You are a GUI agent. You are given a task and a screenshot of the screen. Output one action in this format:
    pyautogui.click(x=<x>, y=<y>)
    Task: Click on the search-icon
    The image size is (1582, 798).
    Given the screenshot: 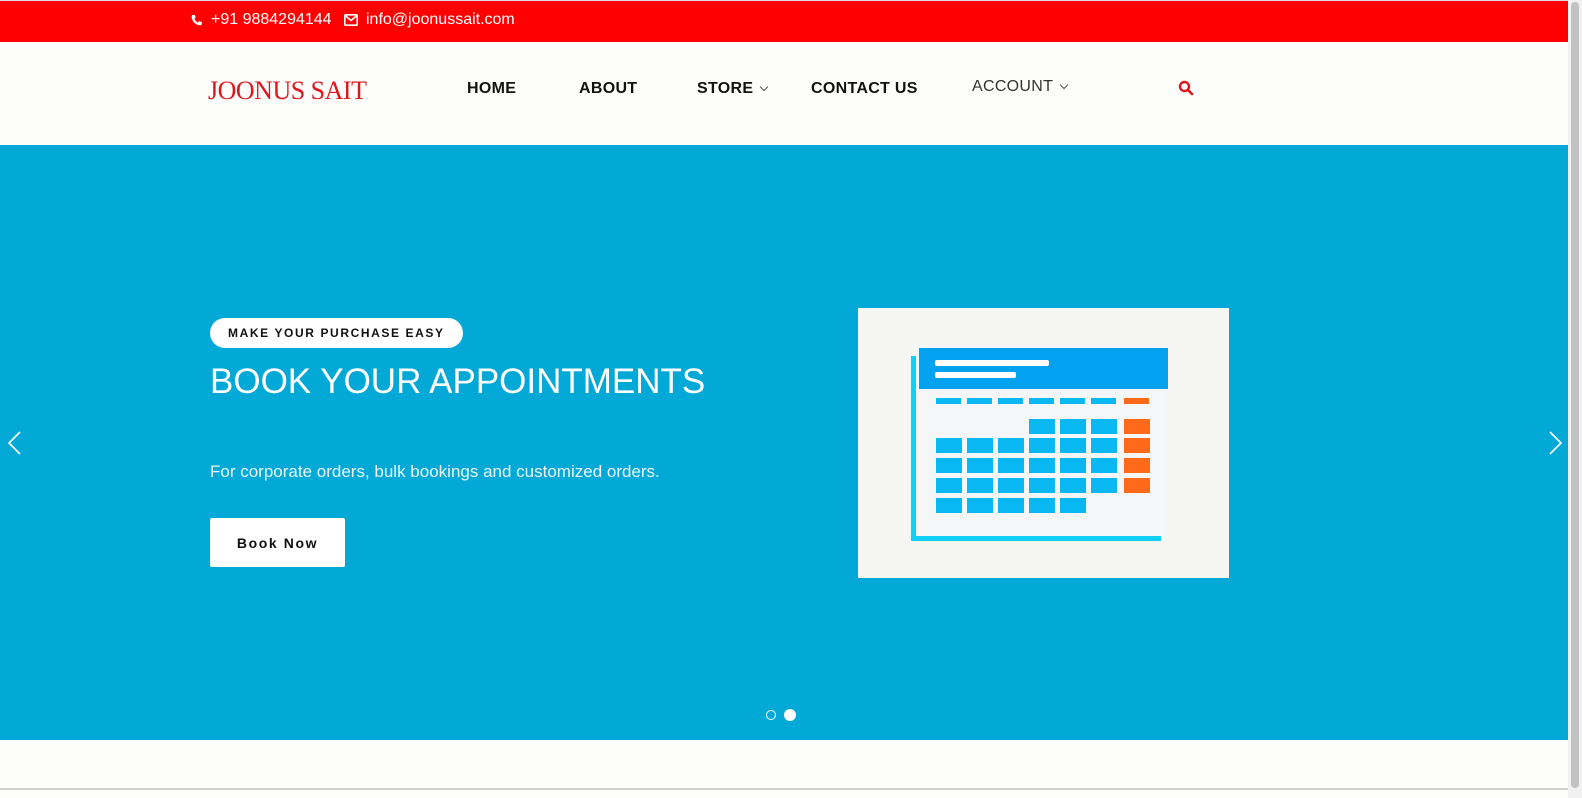 What is the action you would take?
    pyautogui.click(x=1186, y=90)
    